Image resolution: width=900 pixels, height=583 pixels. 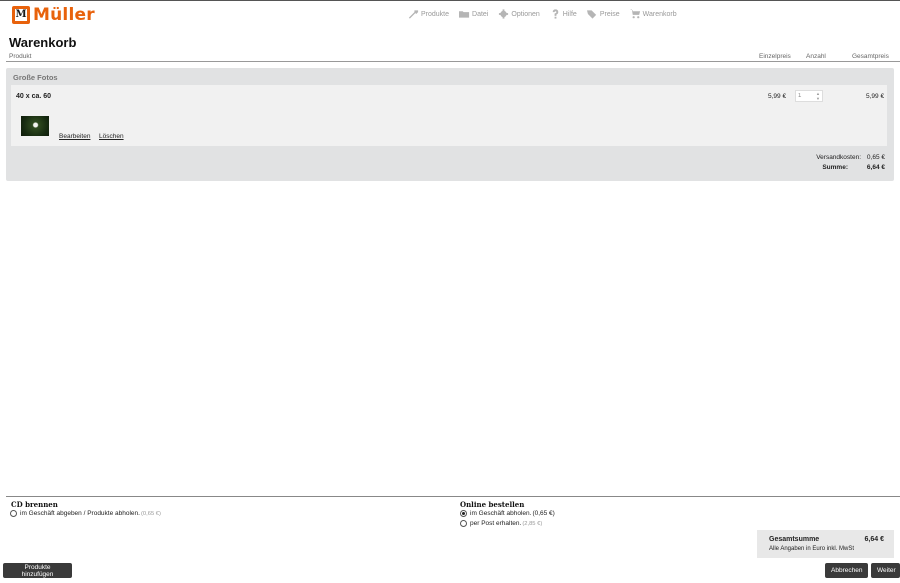 I want to click on tools-icon, so click(x=413, y=14).